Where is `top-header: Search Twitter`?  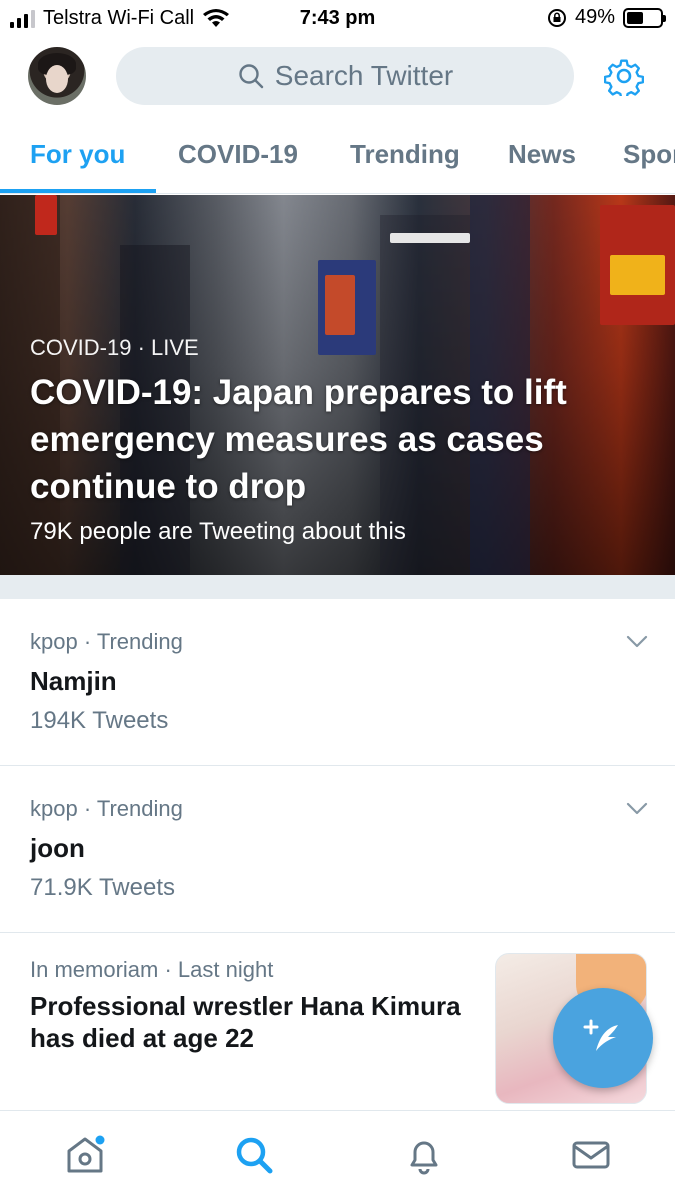
top-header: Search Twitter is located at coordinates (337, 76).